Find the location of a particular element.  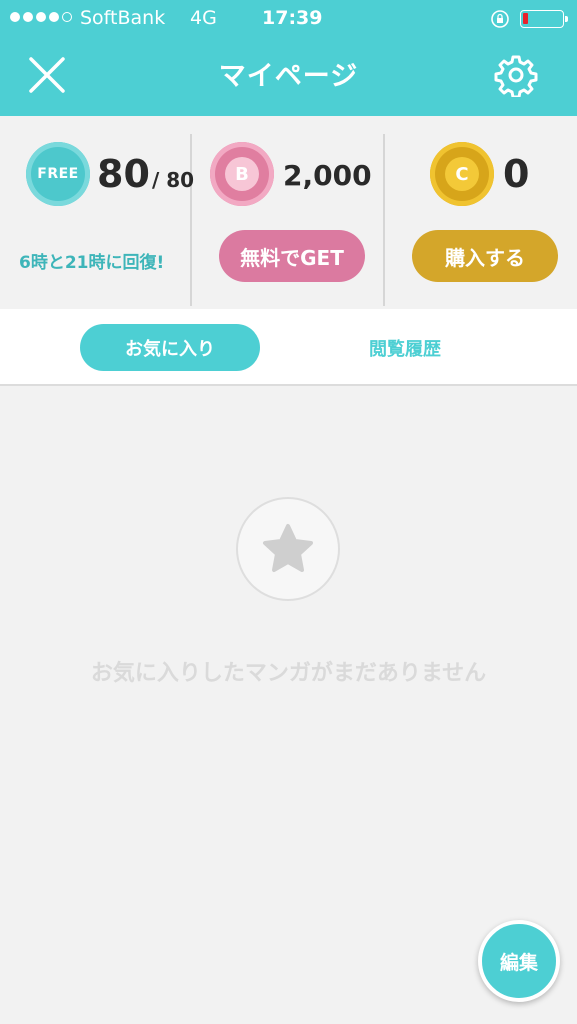

free-coin-label: FREE is located at coordinates (58, 174).